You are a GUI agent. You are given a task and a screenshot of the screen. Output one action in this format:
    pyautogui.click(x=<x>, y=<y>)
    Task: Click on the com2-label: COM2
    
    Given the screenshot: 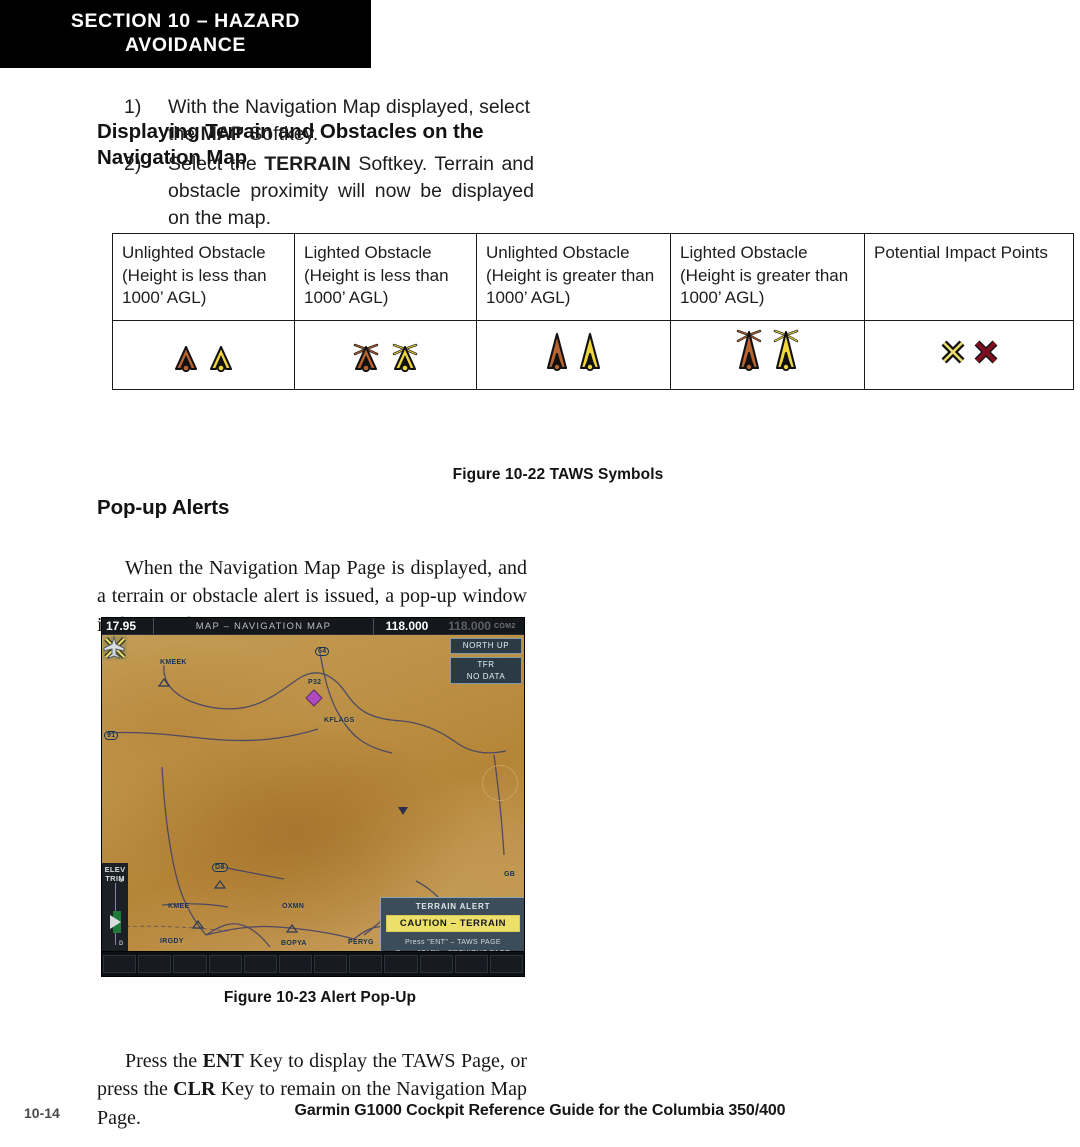 What is the action you would take?
    pyautogui.click(x=504, y=626)
    